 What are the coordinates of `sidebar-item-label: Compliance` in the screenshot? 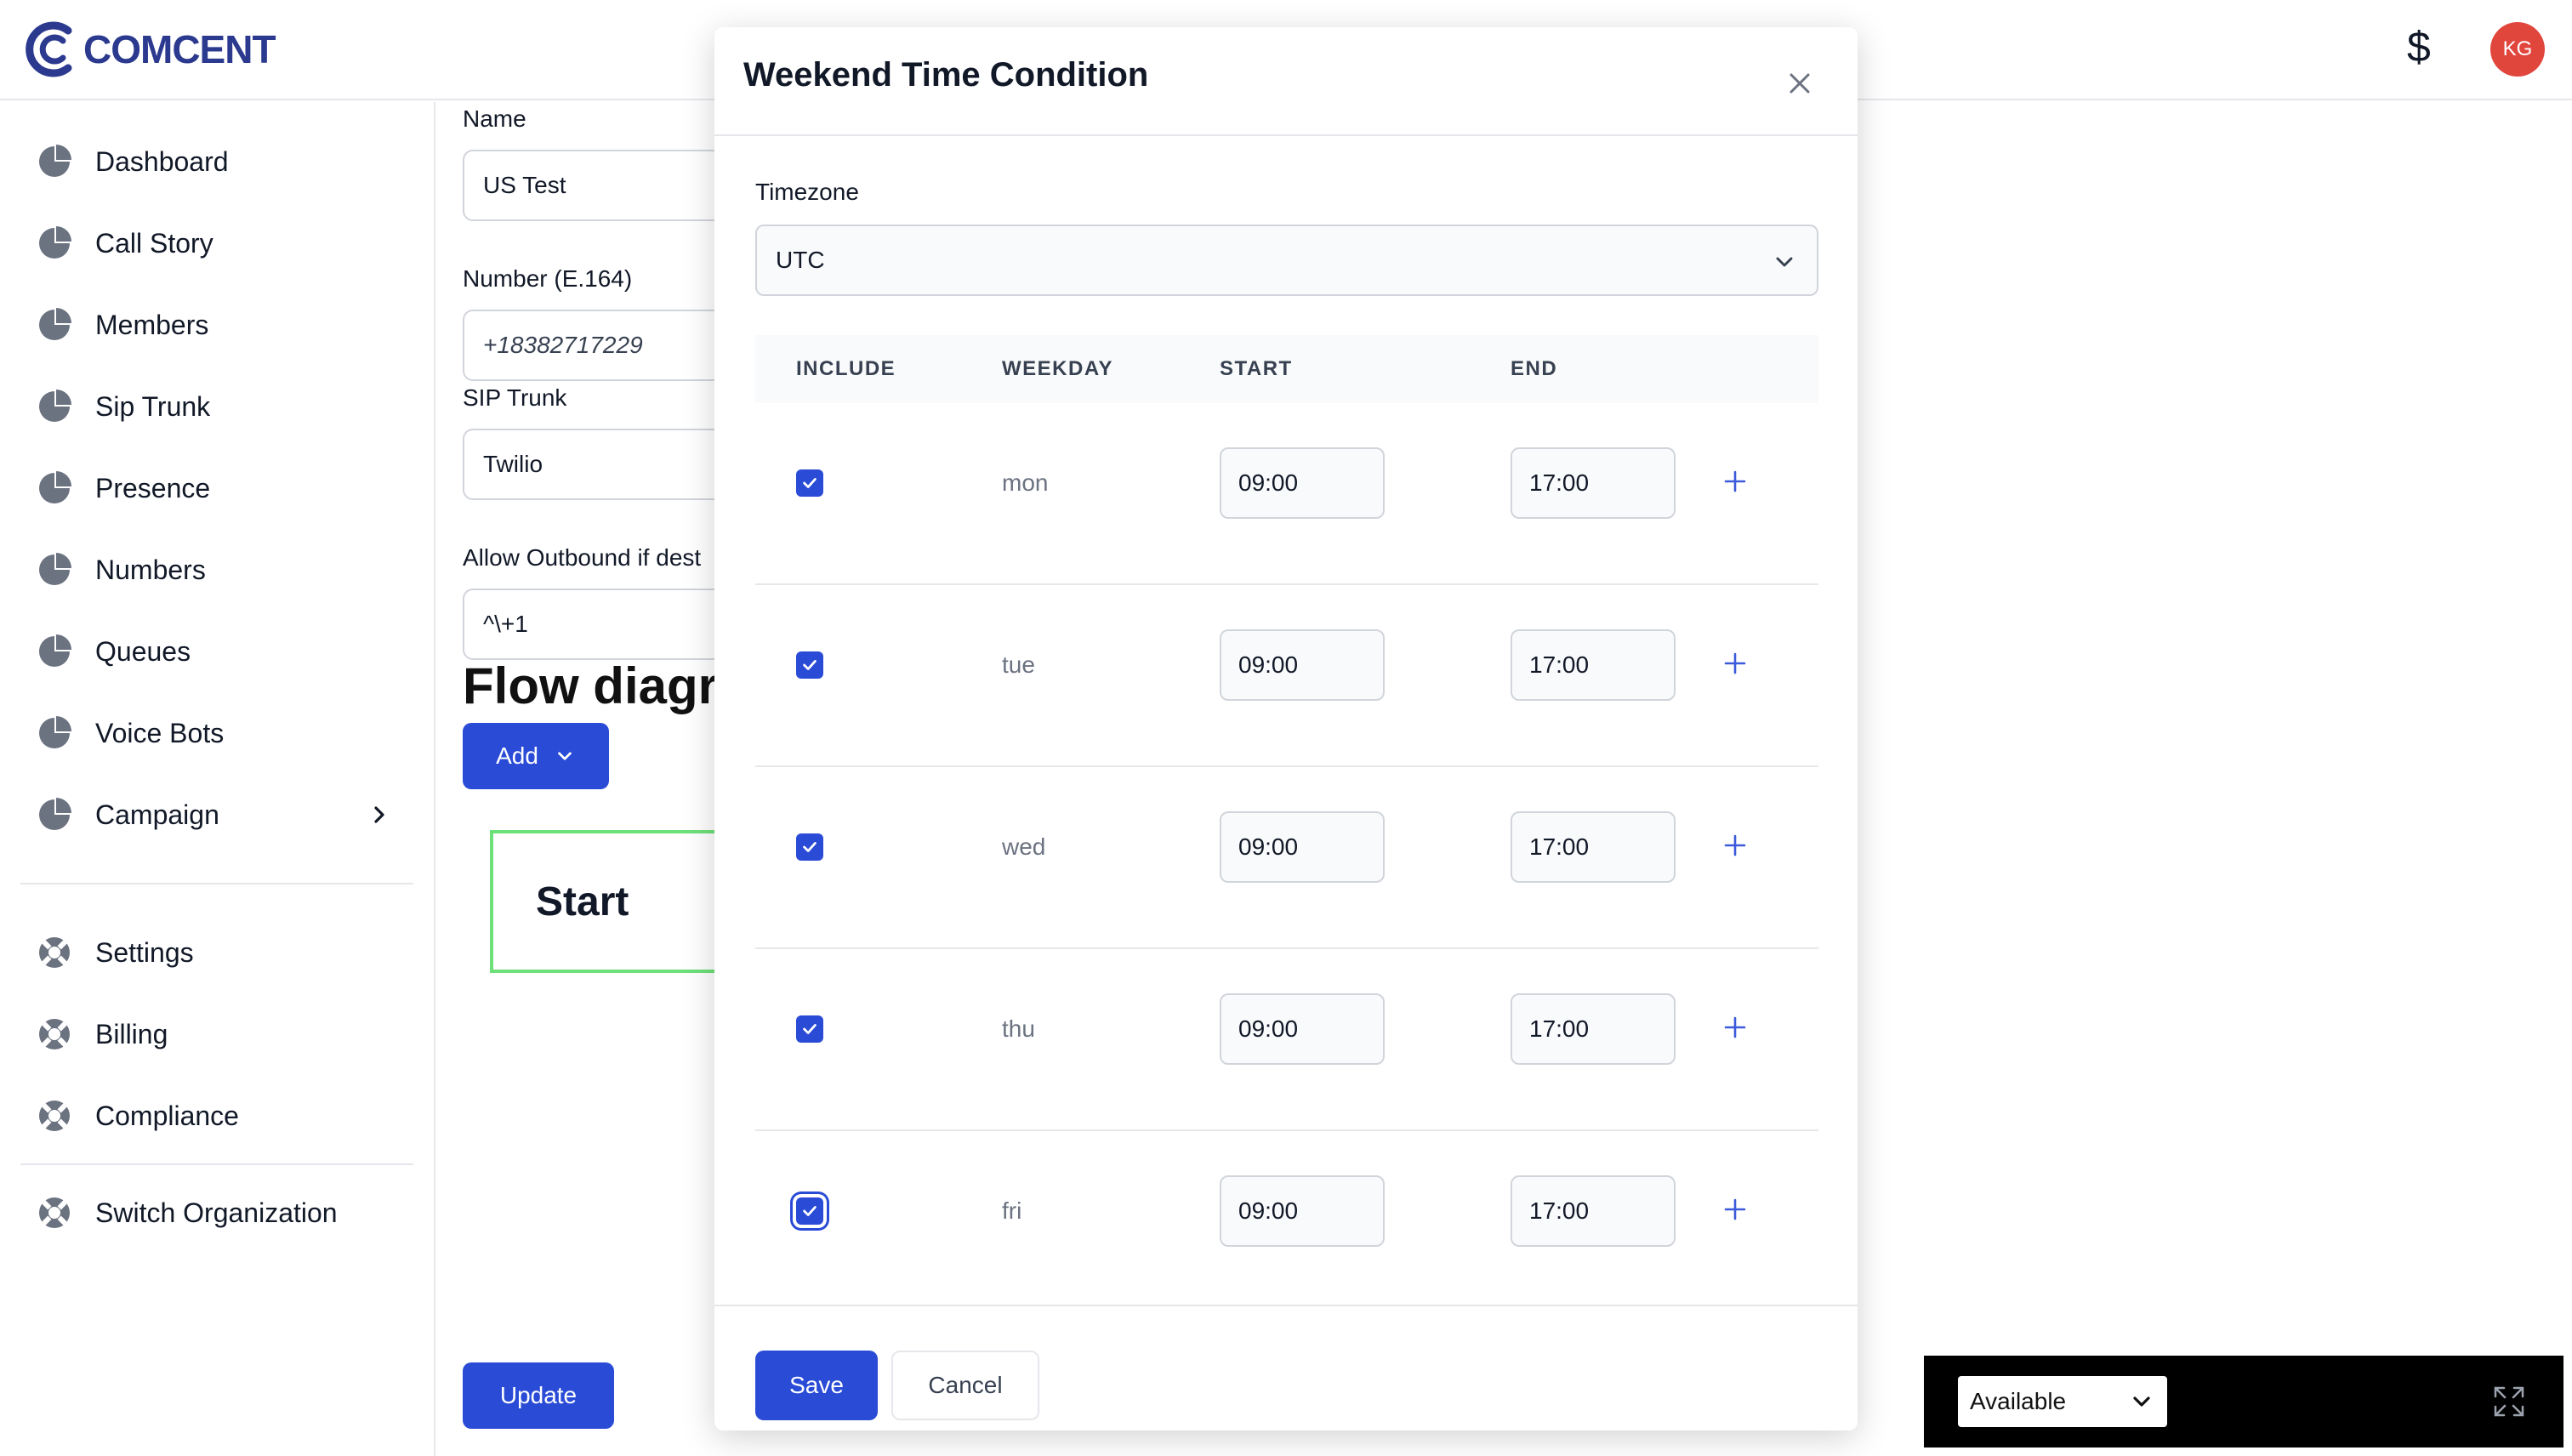 It's located at (167, 1115).